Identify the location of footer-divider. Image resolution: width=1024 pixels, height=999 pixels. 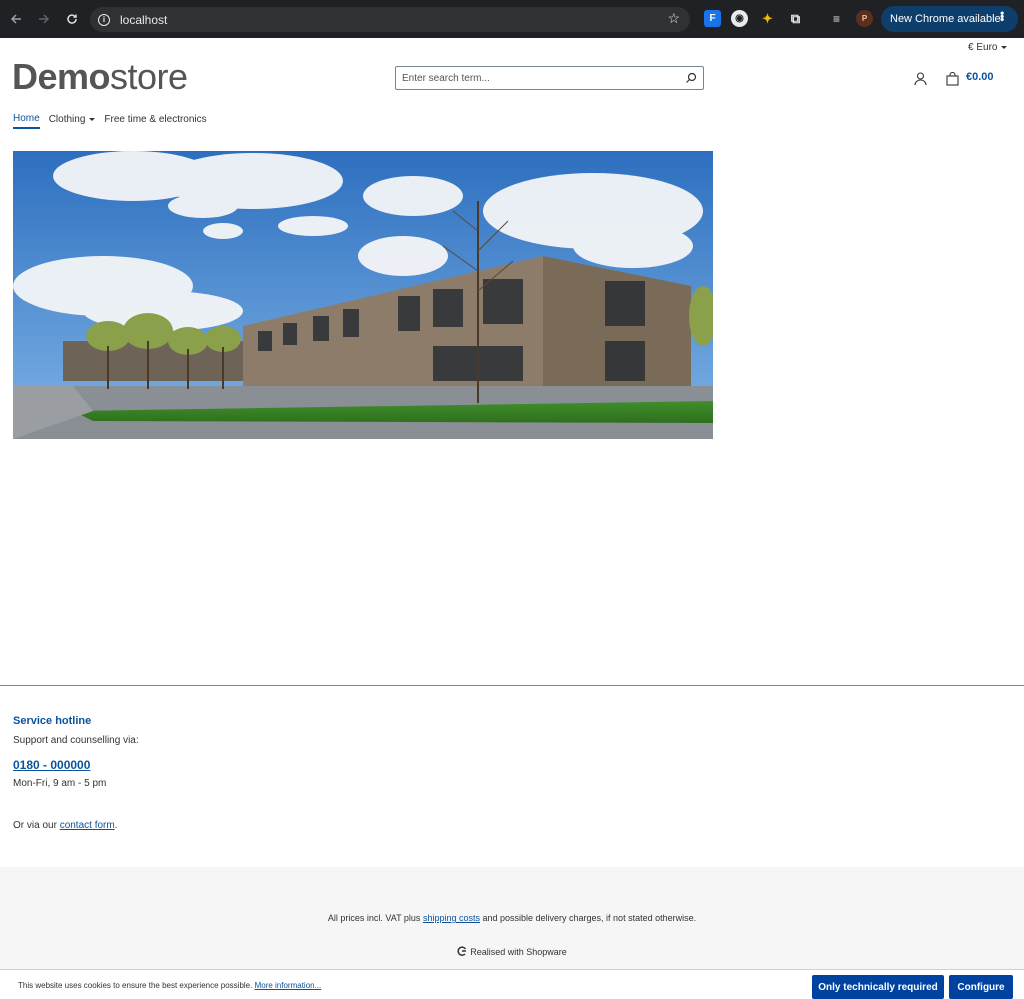
(512, 685).